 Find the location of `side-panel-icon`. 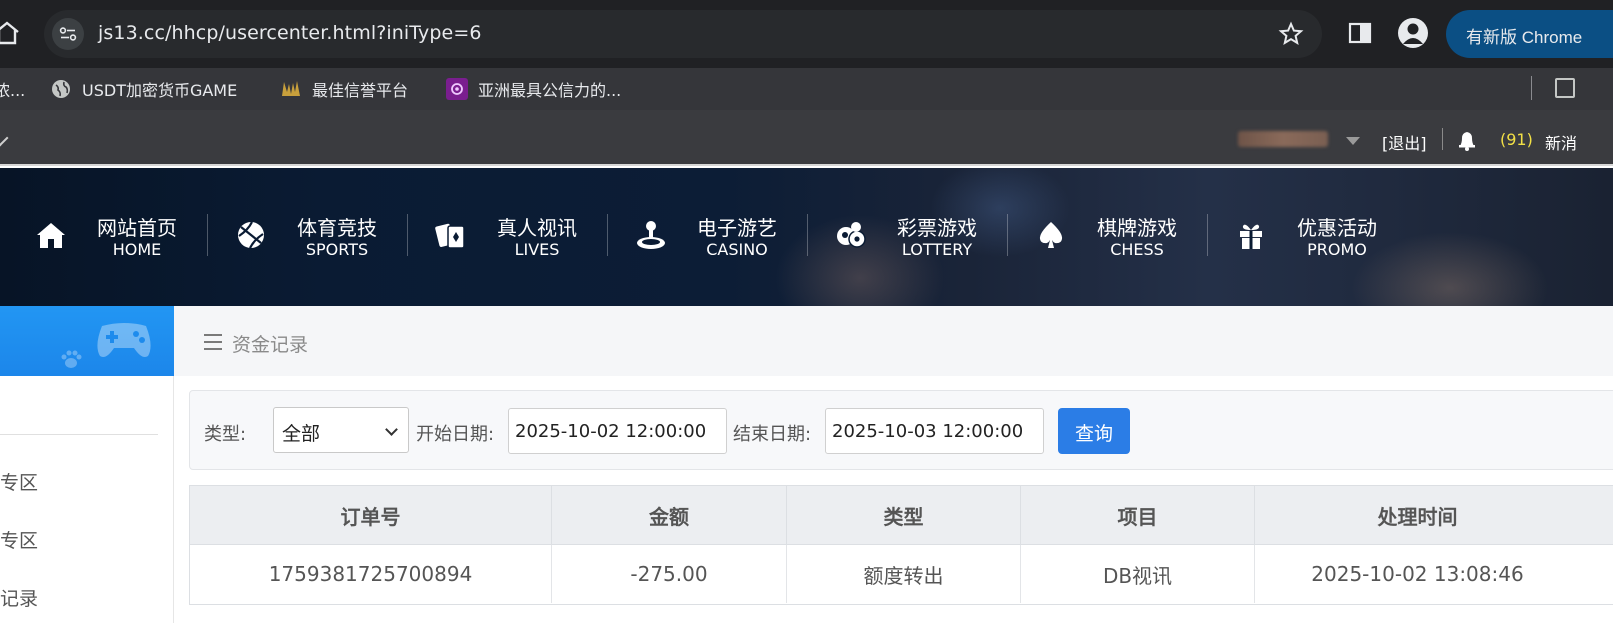

side-panel-icon is located at coordinates (1360, 33).